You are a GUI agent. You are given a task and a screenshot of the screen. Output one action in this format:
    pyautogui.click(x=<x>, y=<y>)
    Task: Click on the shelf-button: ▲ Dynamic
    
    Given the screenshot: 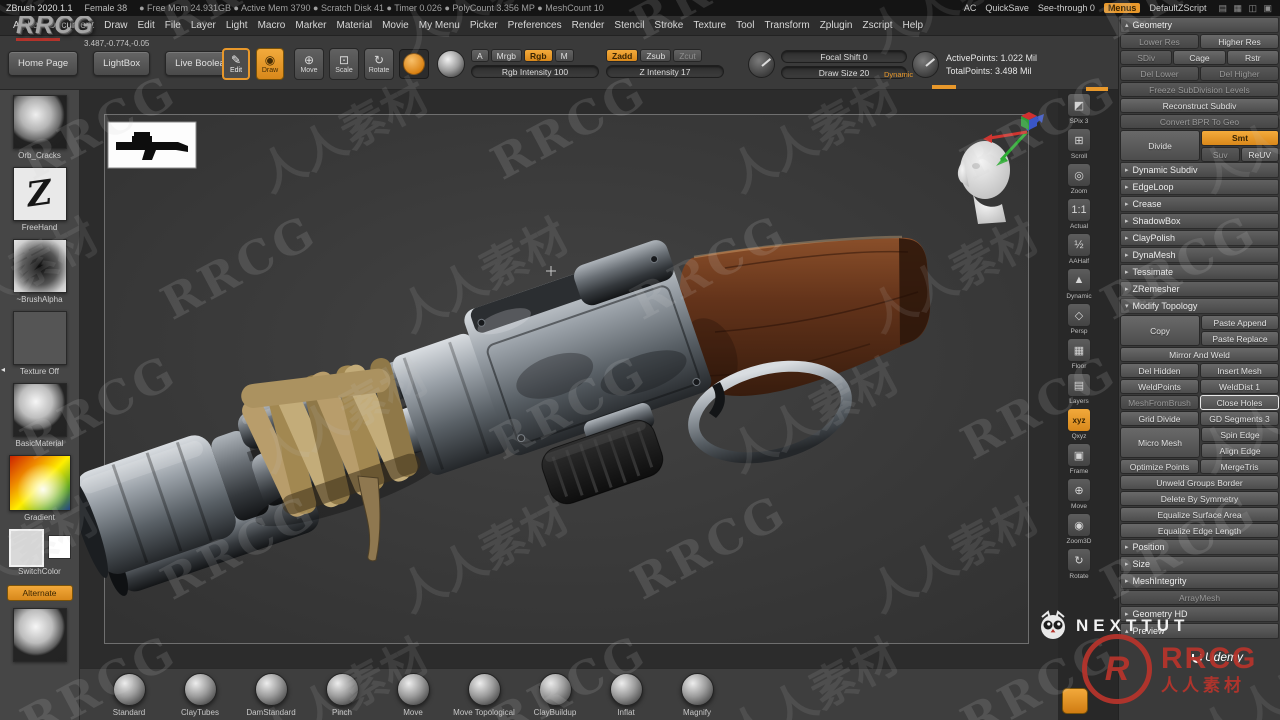 What is the action you would take?
    pyautogui.click(x=1079, y=284)
    